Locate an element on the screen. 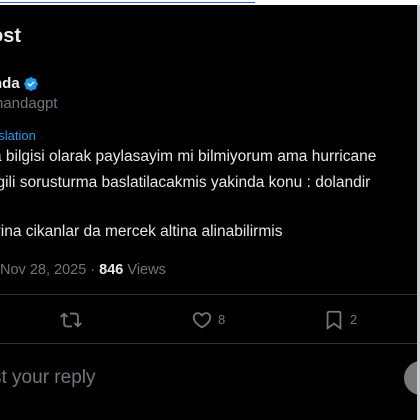  repost-button is located at coordinates (71, 320).